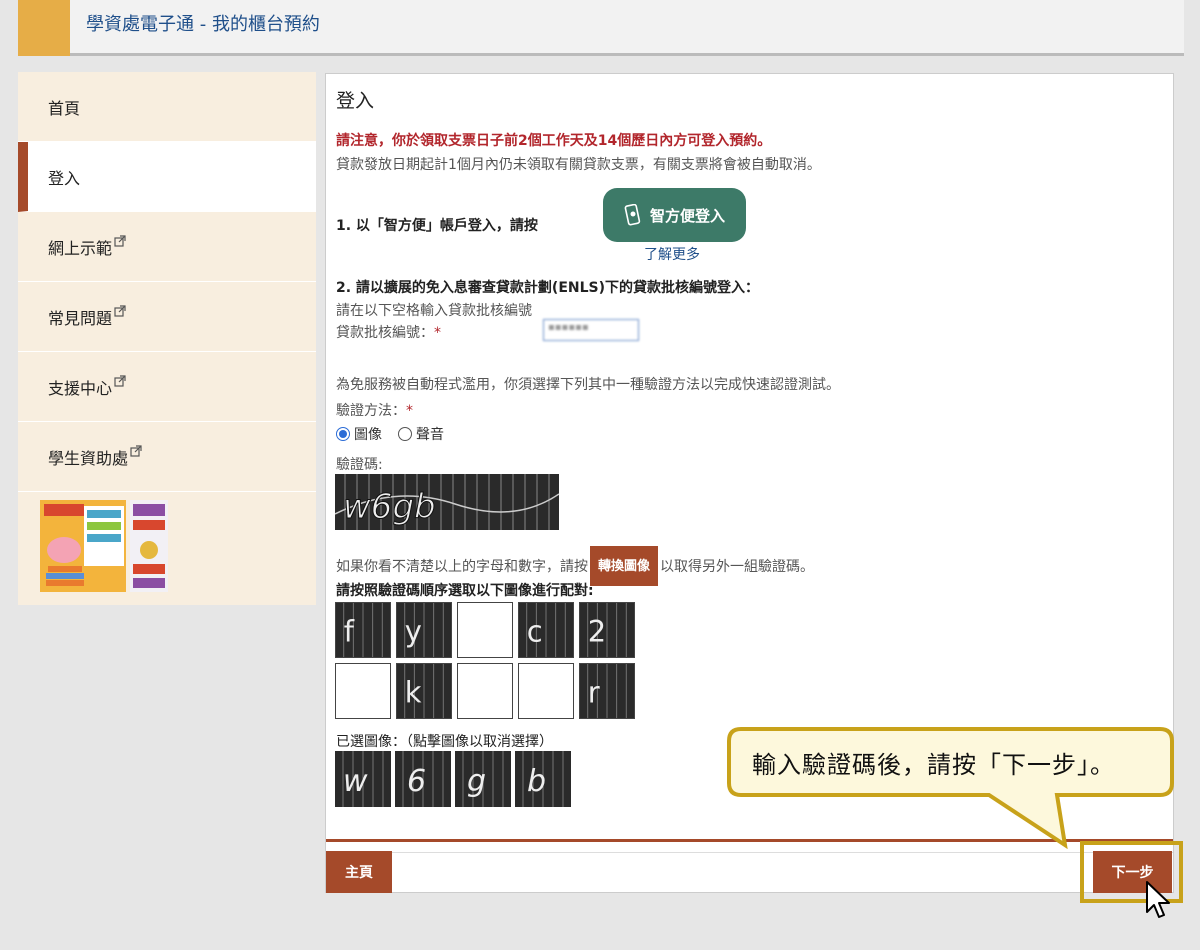  Describe the element at coordinates (548, 288) in the screenshot. I see `step2-text: 2. 請以擴展的免入息審查貸款計劃(ENLS)下的貸款批核編號登入：` at that location.